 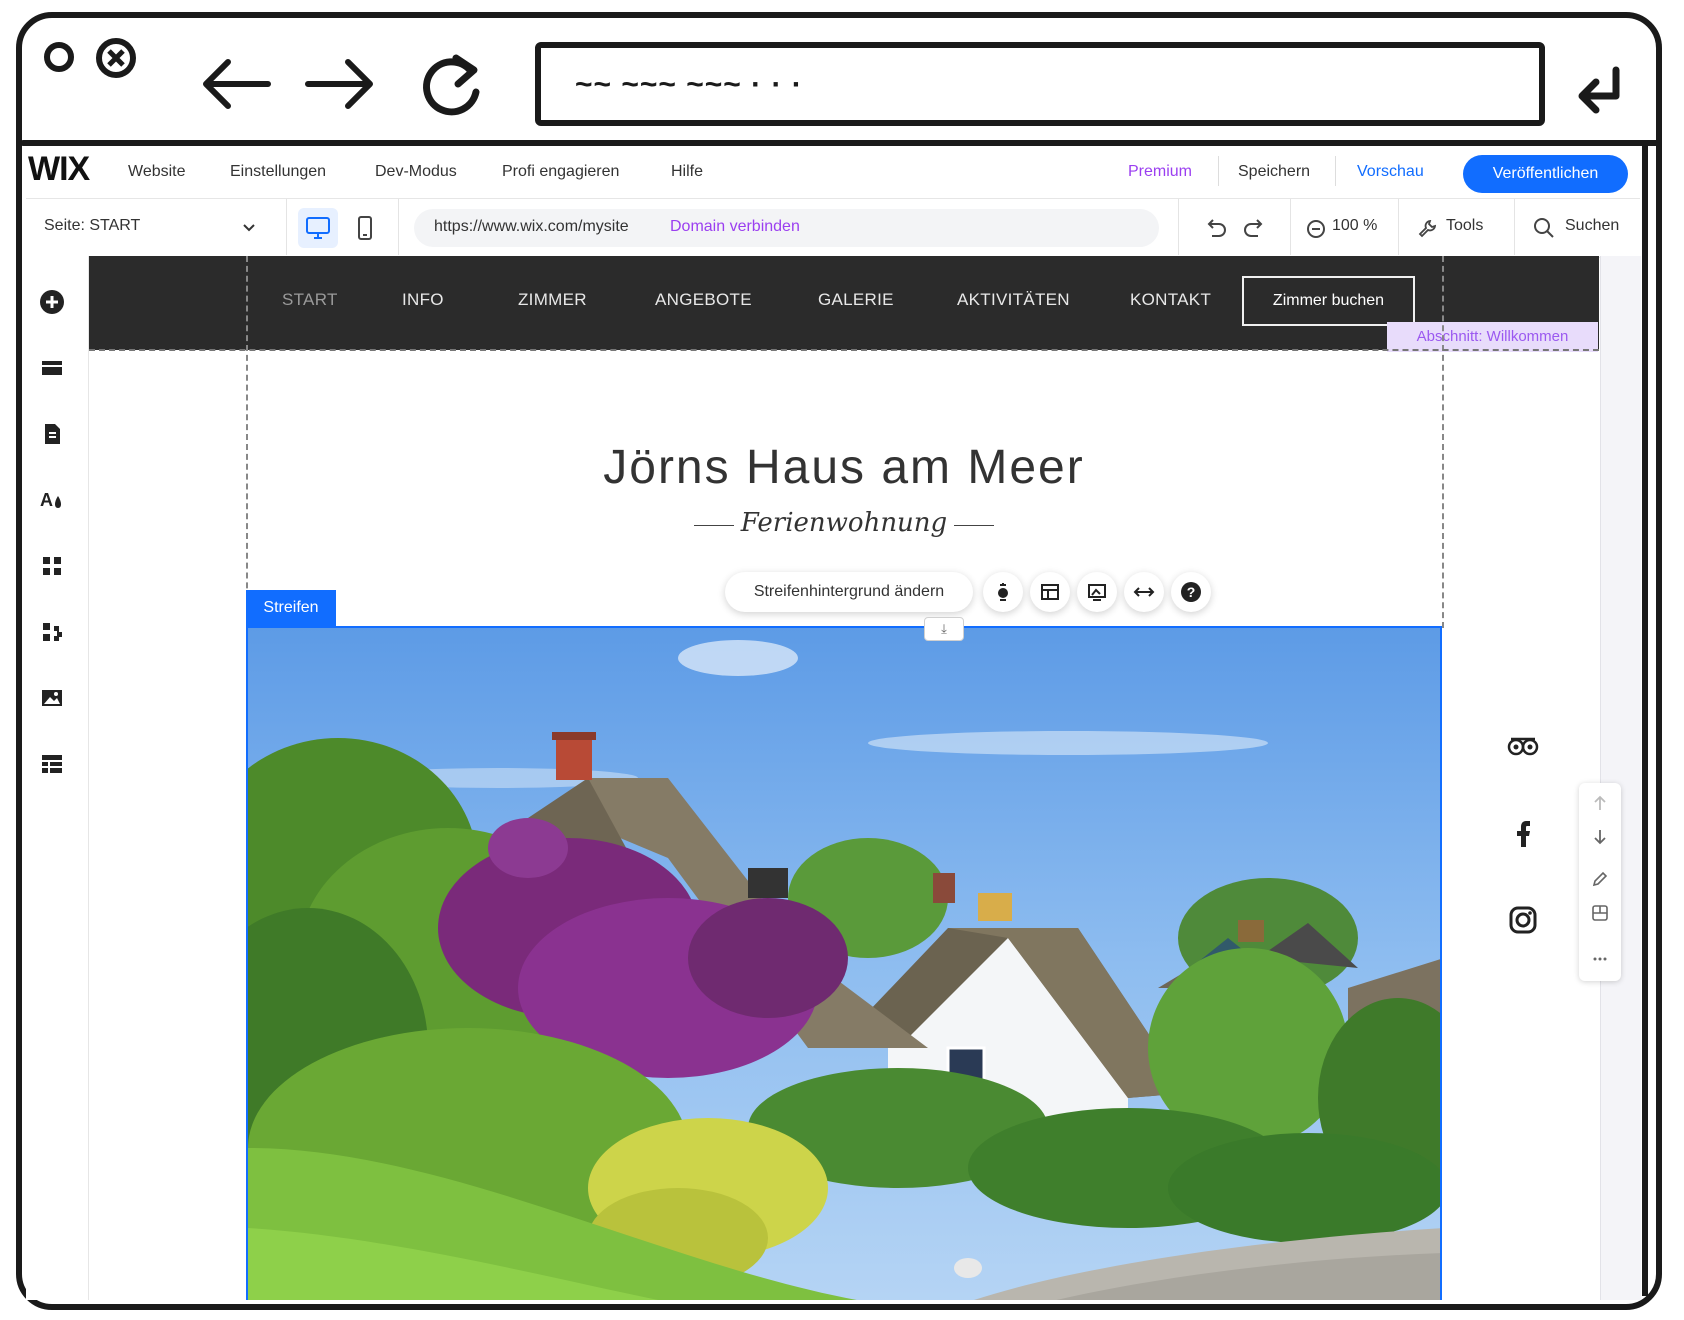 I want to click on arrow-left-icon, so click(x=237, y=84).